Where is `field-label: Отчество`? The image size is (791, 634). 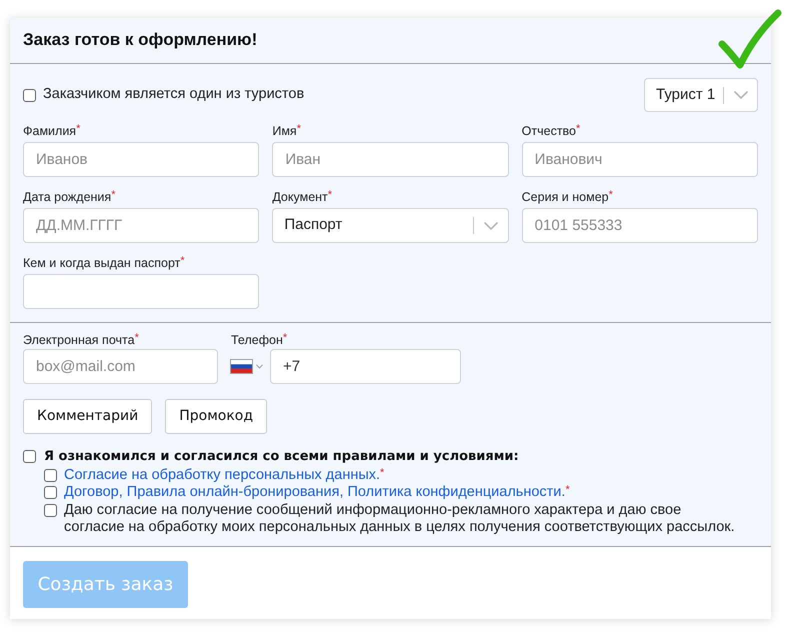 field-label: Отчество is located at coordinates (549, 131).